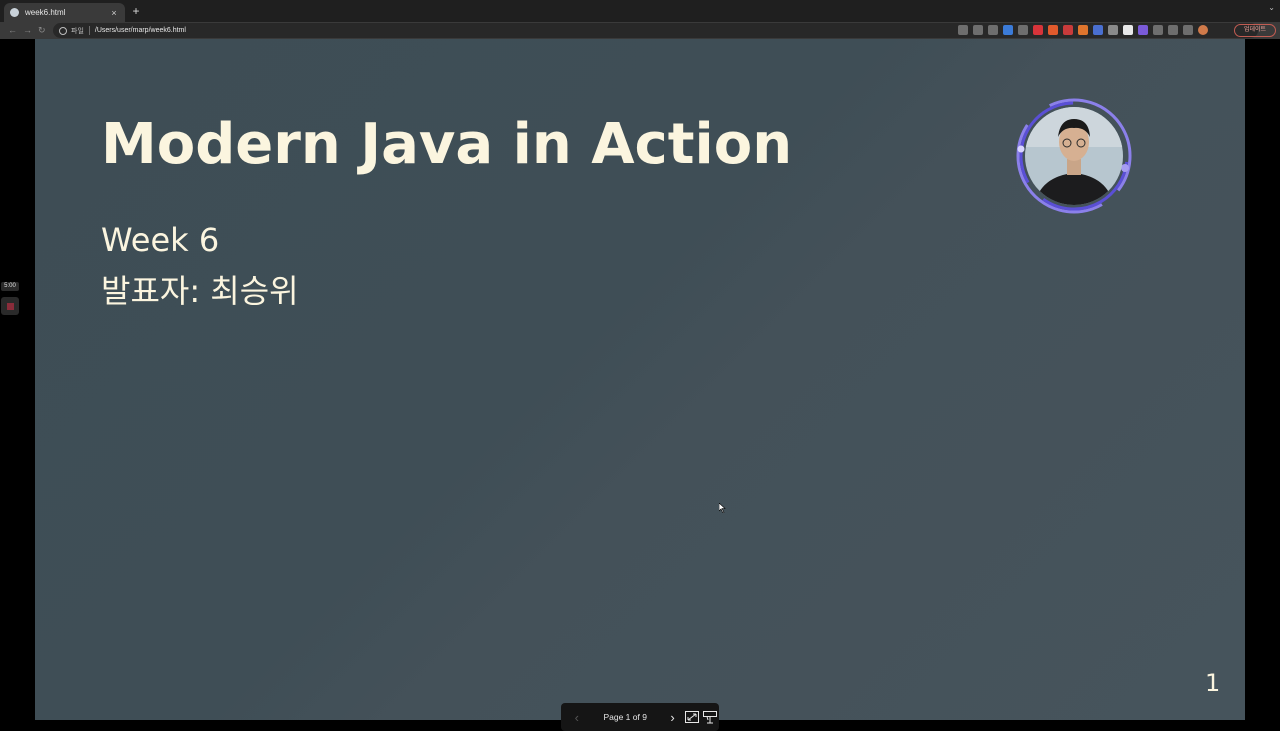 The height and width of the screenshot is (731, 1280). Describe the element at coordinates (114, 13) in the screenshot. I see `tab-close-icon: ×` at that location.